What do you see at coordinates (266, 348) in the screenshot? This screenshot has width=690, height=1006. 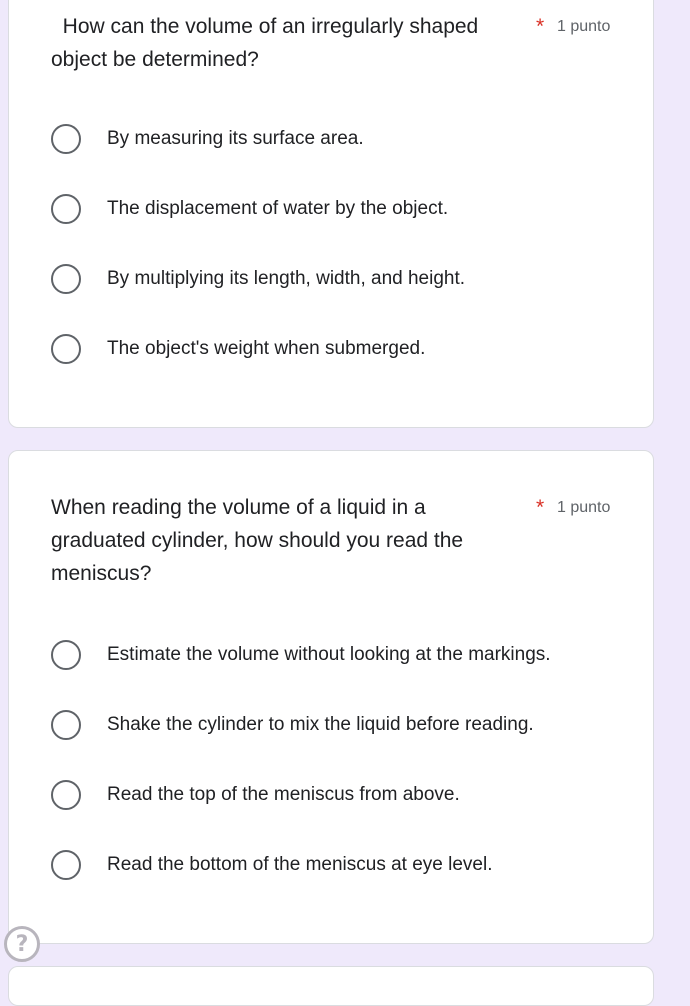 I see `option-label: The object's weight when submerged.` at bounding box center [266, 348].